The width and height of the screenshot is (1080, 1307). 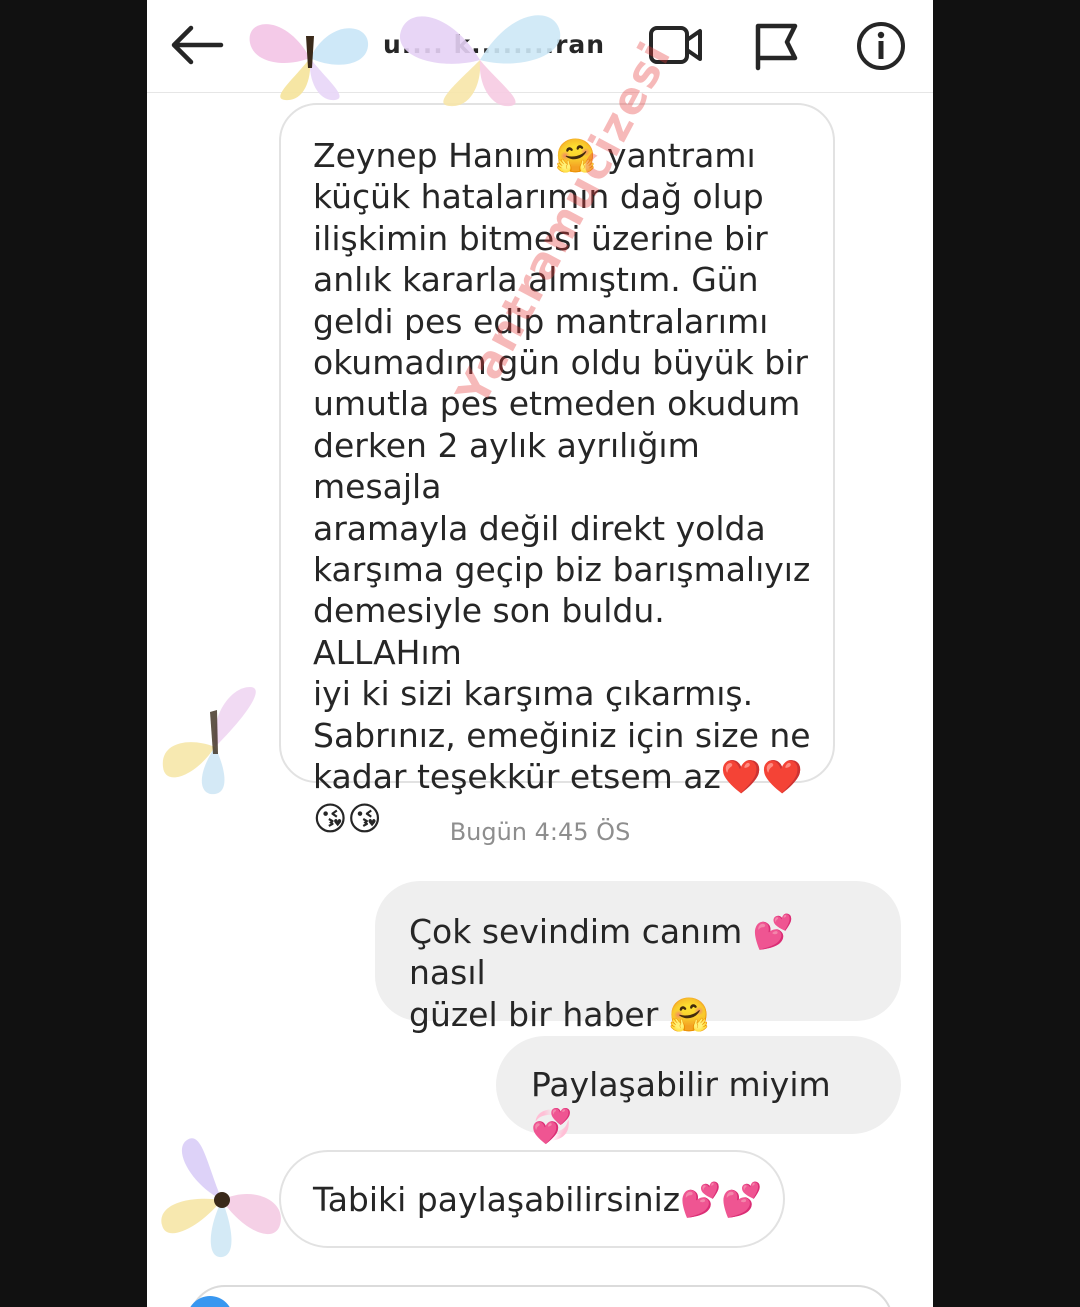 What do you see at coordinates (197, 45) in the screenshot?
I see `back-arrow-icon` at bounding box center [197, 45].